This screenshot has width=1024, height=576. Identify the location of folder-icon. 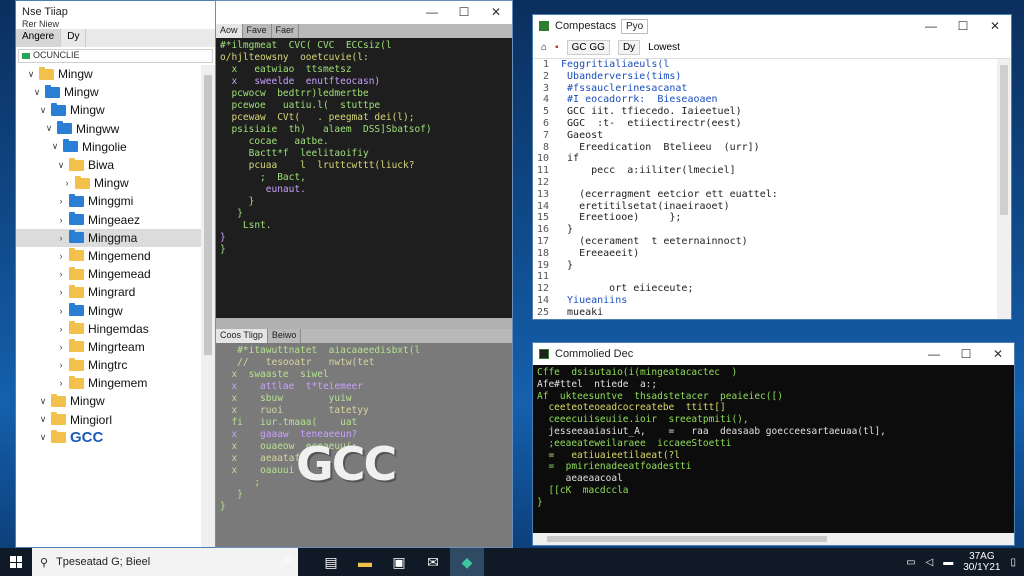
(64, 128).